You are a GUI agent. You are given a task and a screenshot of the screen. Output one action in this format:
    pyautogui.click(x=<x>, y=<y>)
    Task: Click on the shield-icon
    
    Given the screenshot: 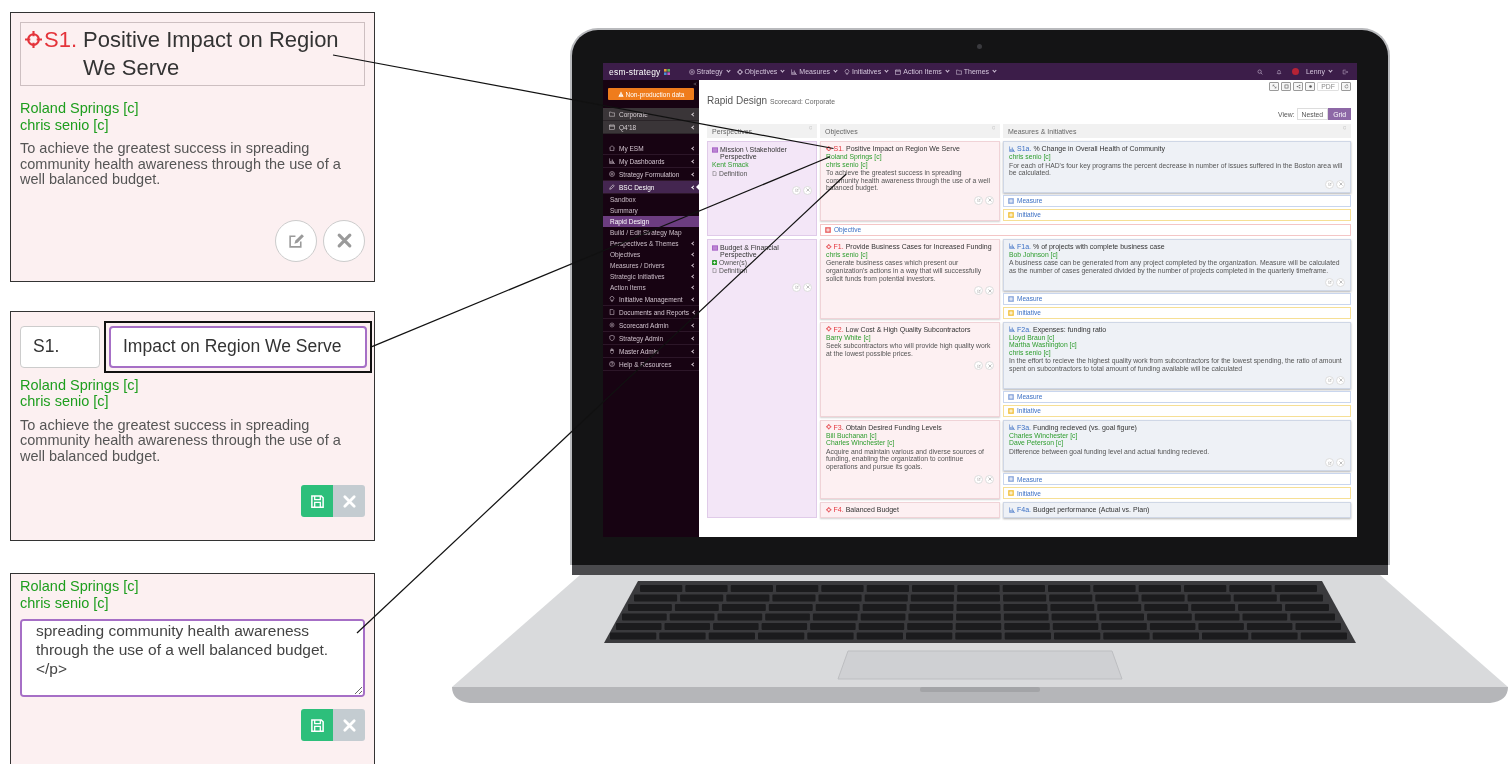 What is the action you would take?
    pyautogui.click(x=612, y=338)
    